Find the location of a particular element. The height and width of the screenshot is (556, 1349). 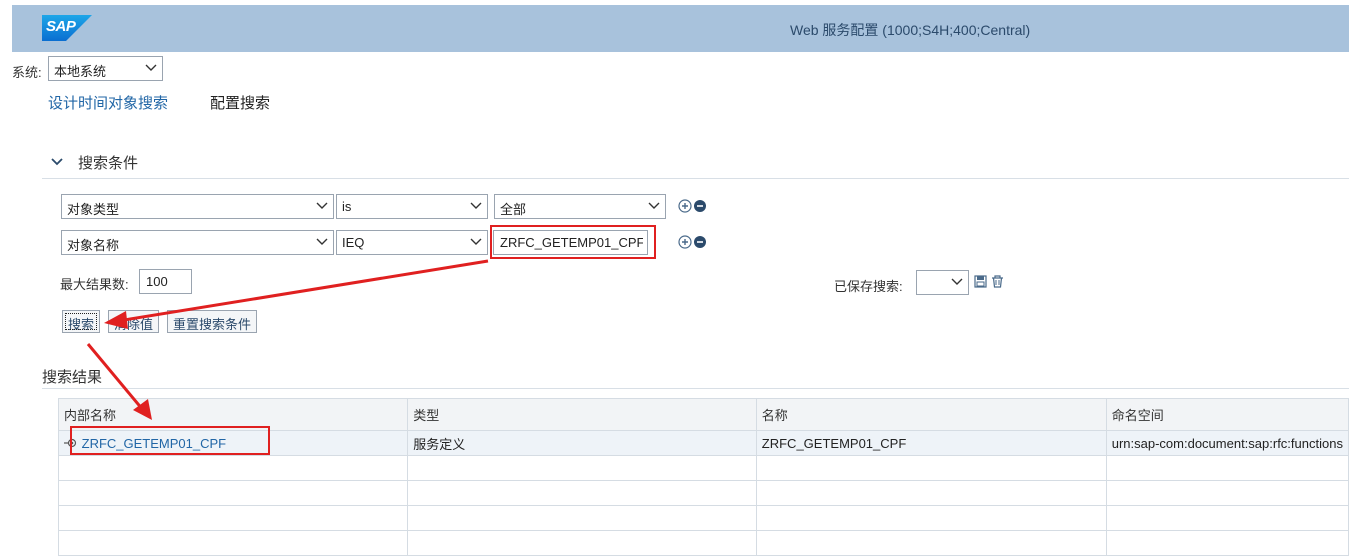

page-title: Web 服务配置 (1000;S4H;400;Central) is located at coordinates (910, 30).